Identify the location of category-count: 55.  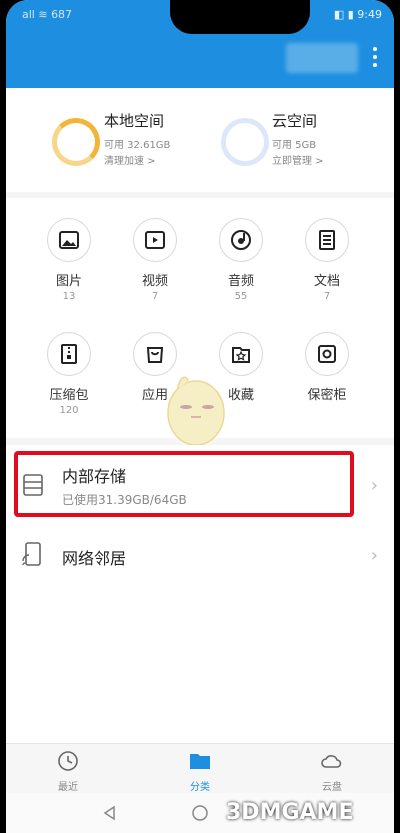
(241, 296).